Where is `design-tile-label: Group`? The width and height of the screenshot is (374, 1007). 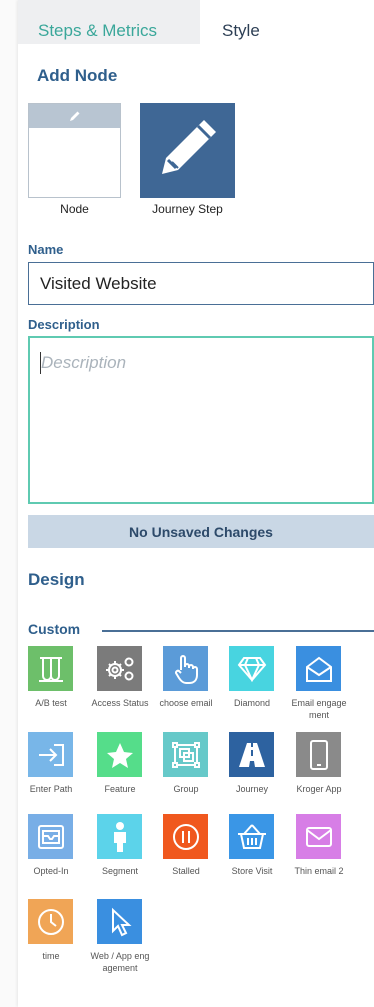
design-tile-label: Group is located at coordinates (186, 789).